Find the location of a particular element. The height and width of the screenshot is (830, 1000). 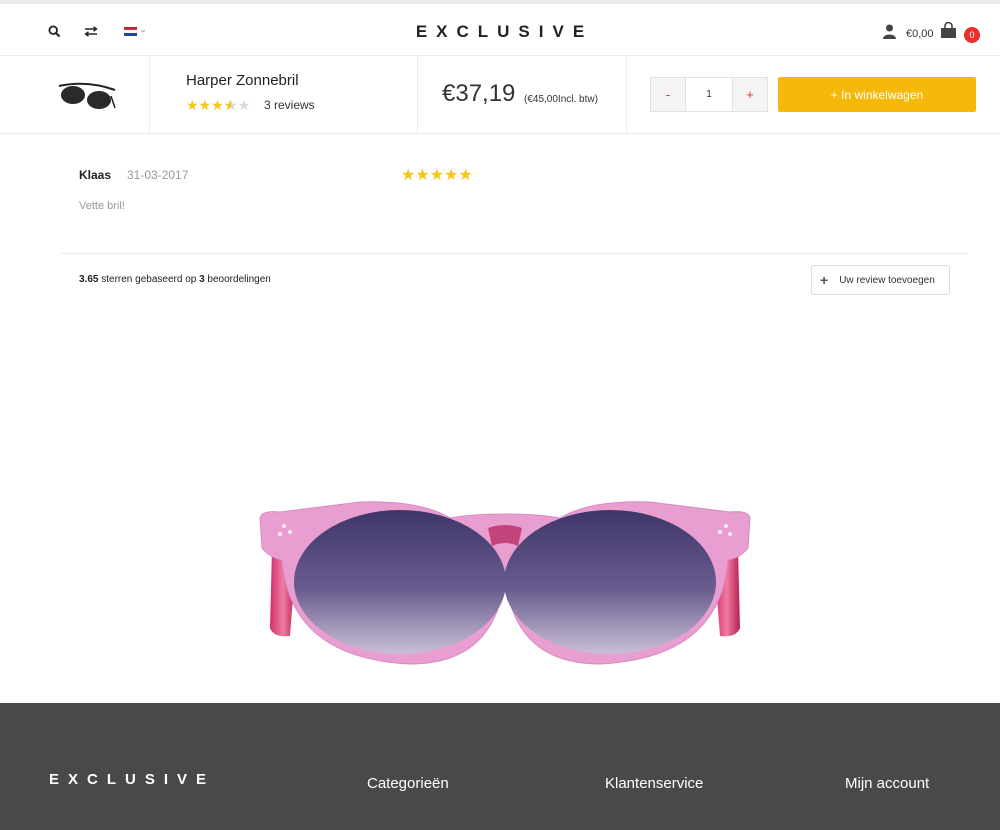

product-price: €37,19 is located at coordinates (479, 93).